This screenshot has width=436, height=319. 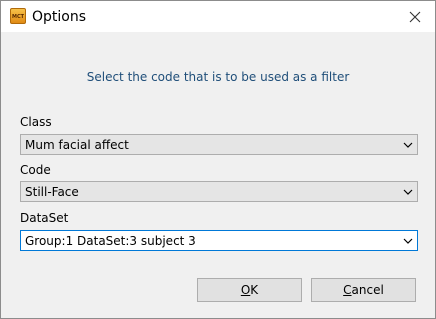 I want to click on ok-button-label: K, so click(x=254, y=290).